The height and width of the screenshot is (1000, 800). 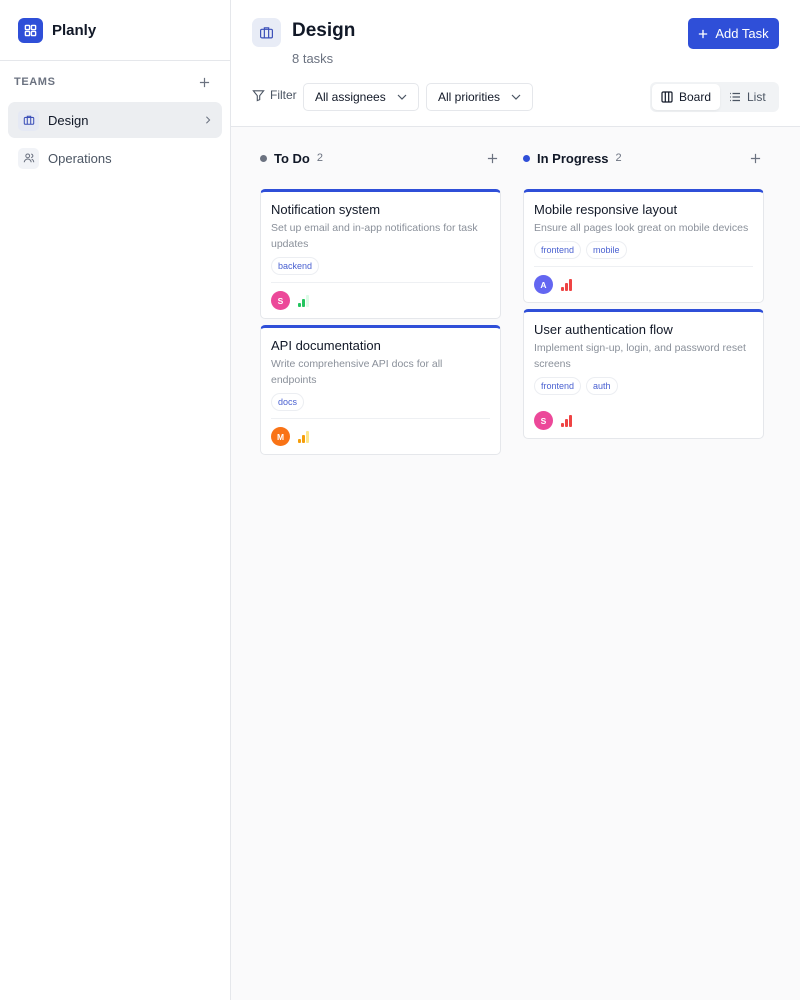 What do you see at coordinates (30, 30) in the screenshot?
I see `grid-icon` at bounding box center [30, 30].